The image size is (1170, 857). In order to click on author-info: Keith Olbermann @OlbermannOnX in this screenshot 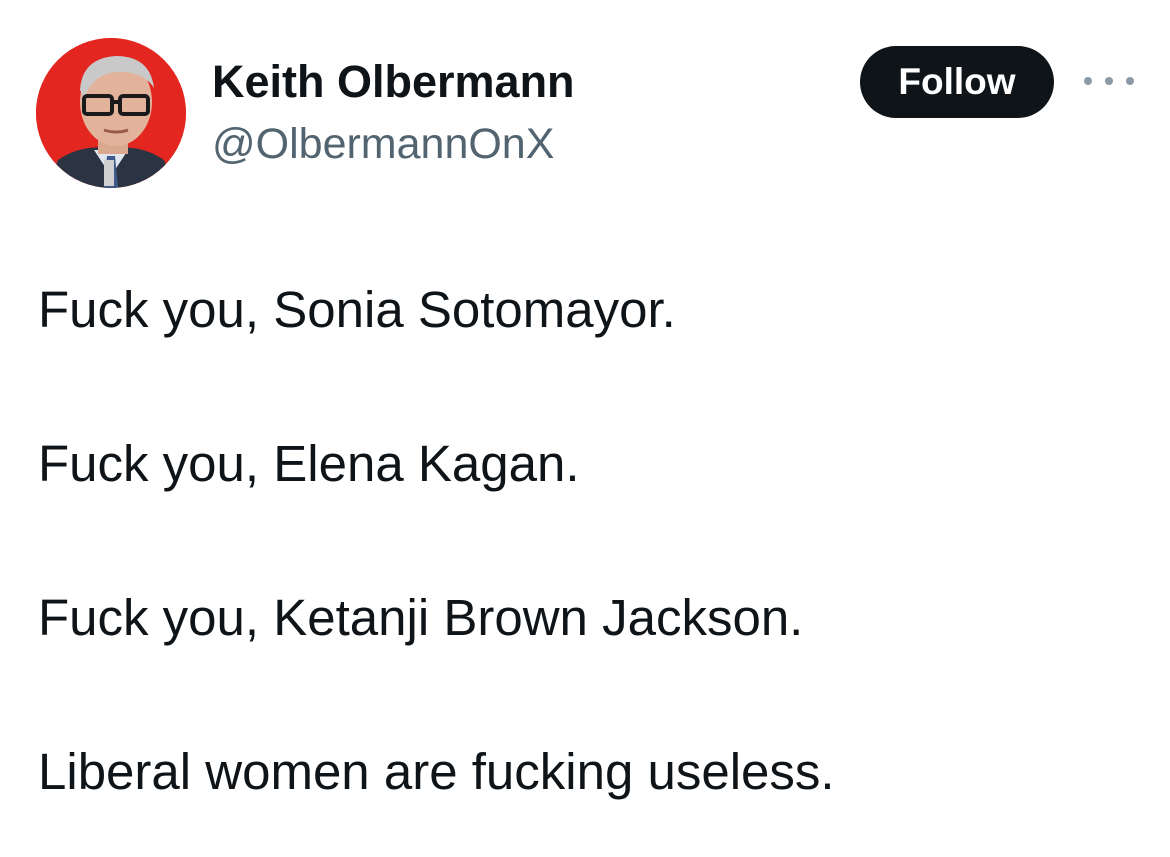, I will do `click(393, 113)`.